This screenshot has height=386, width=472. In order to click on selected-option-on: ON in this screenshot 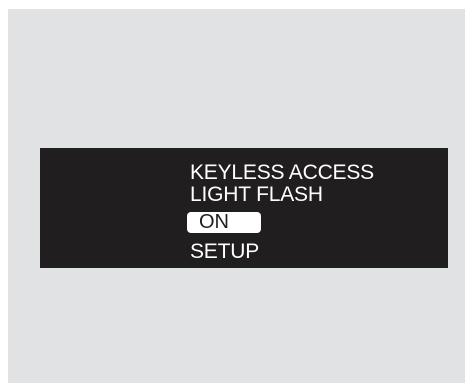, I will do `click(224, 222)`.